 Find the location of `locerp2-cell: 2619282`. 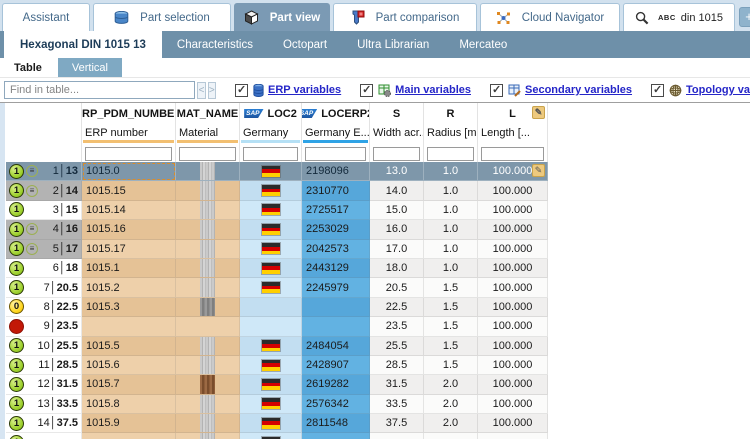

locerp2-cell: 2619282 is located at coordinates (336, 385).